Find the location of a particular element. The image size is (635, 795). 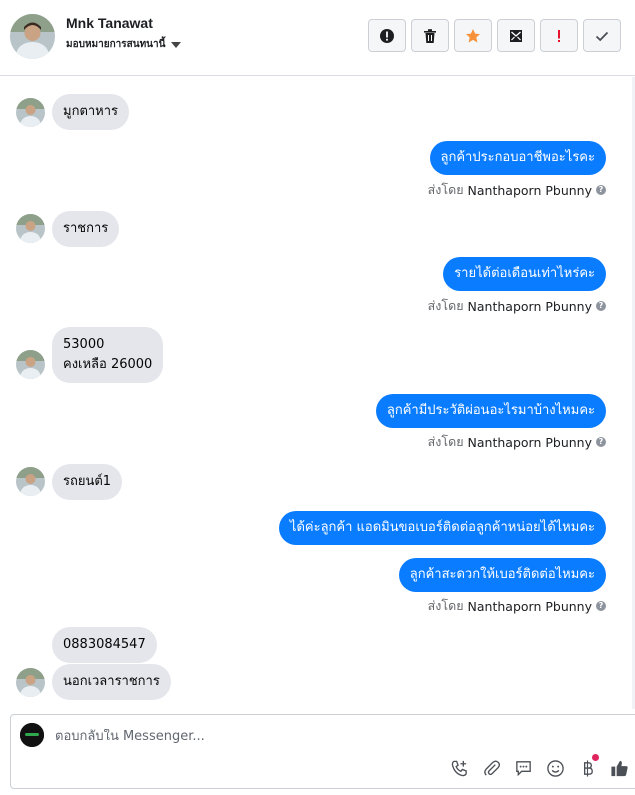

chat-bubble-icon is located at coordinates (523, 768).